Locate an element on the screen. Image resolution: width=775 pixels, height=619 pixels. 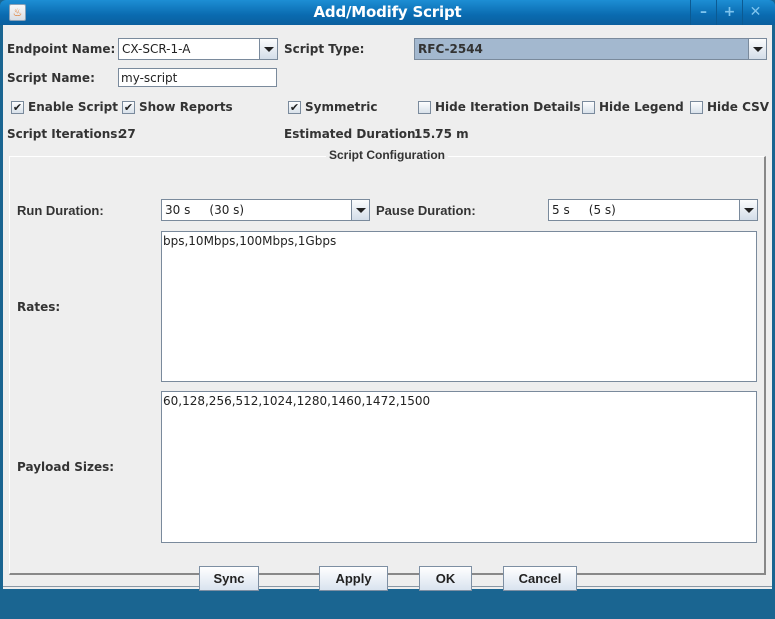
symmetric-checkbox: ✔ Symmetric is located at coordinates (333, 107).